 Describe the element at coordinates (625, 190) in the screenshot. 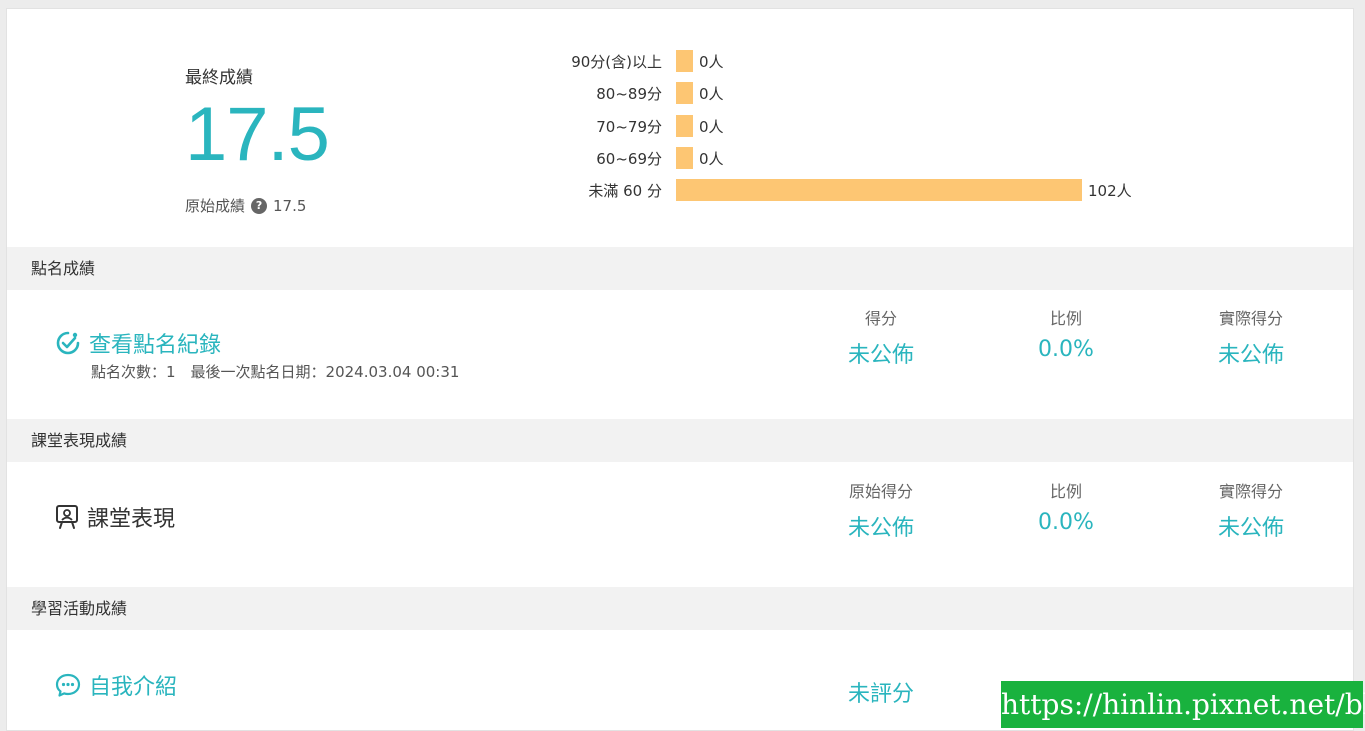

I see `dist-label: 未滿 60 分` at that location.